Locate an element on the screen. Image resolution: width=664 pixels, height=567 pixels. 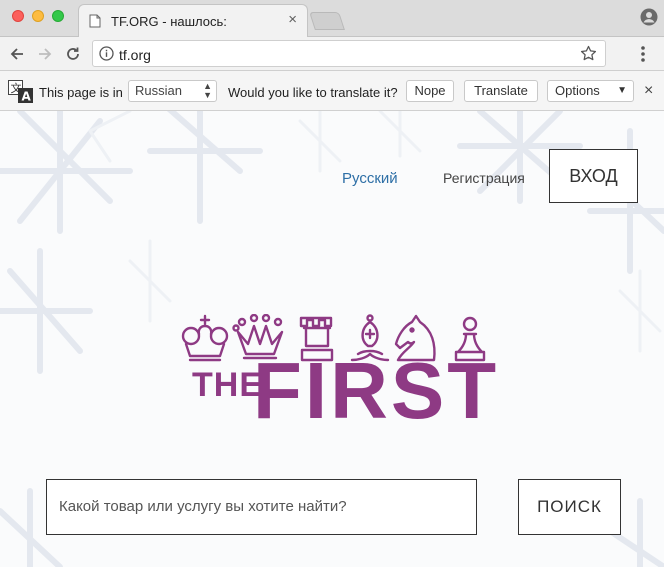
options-dropdown: Options ▼ is located at coordinates (590, 91).